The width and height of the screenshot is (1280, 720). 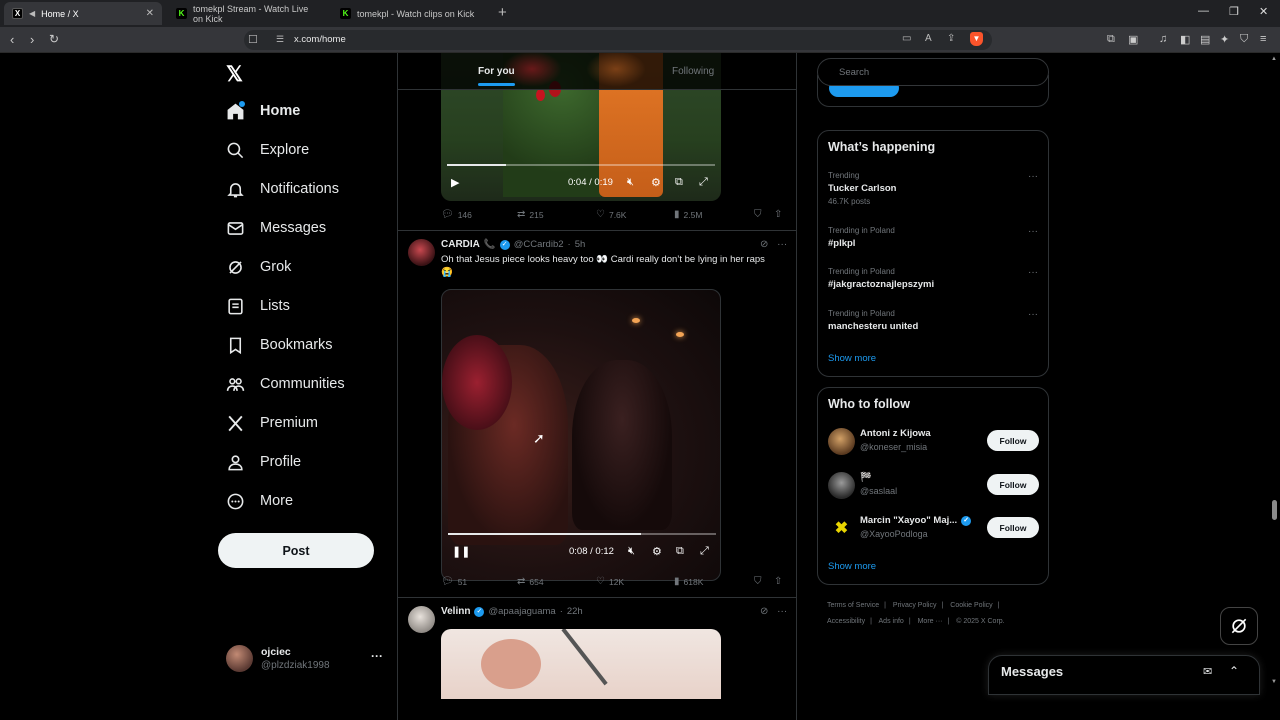 What do you see at coordinates (272, 423) in the screenshot?
I see `nav-item-premium: Premium` at bounding box center [272, 423].